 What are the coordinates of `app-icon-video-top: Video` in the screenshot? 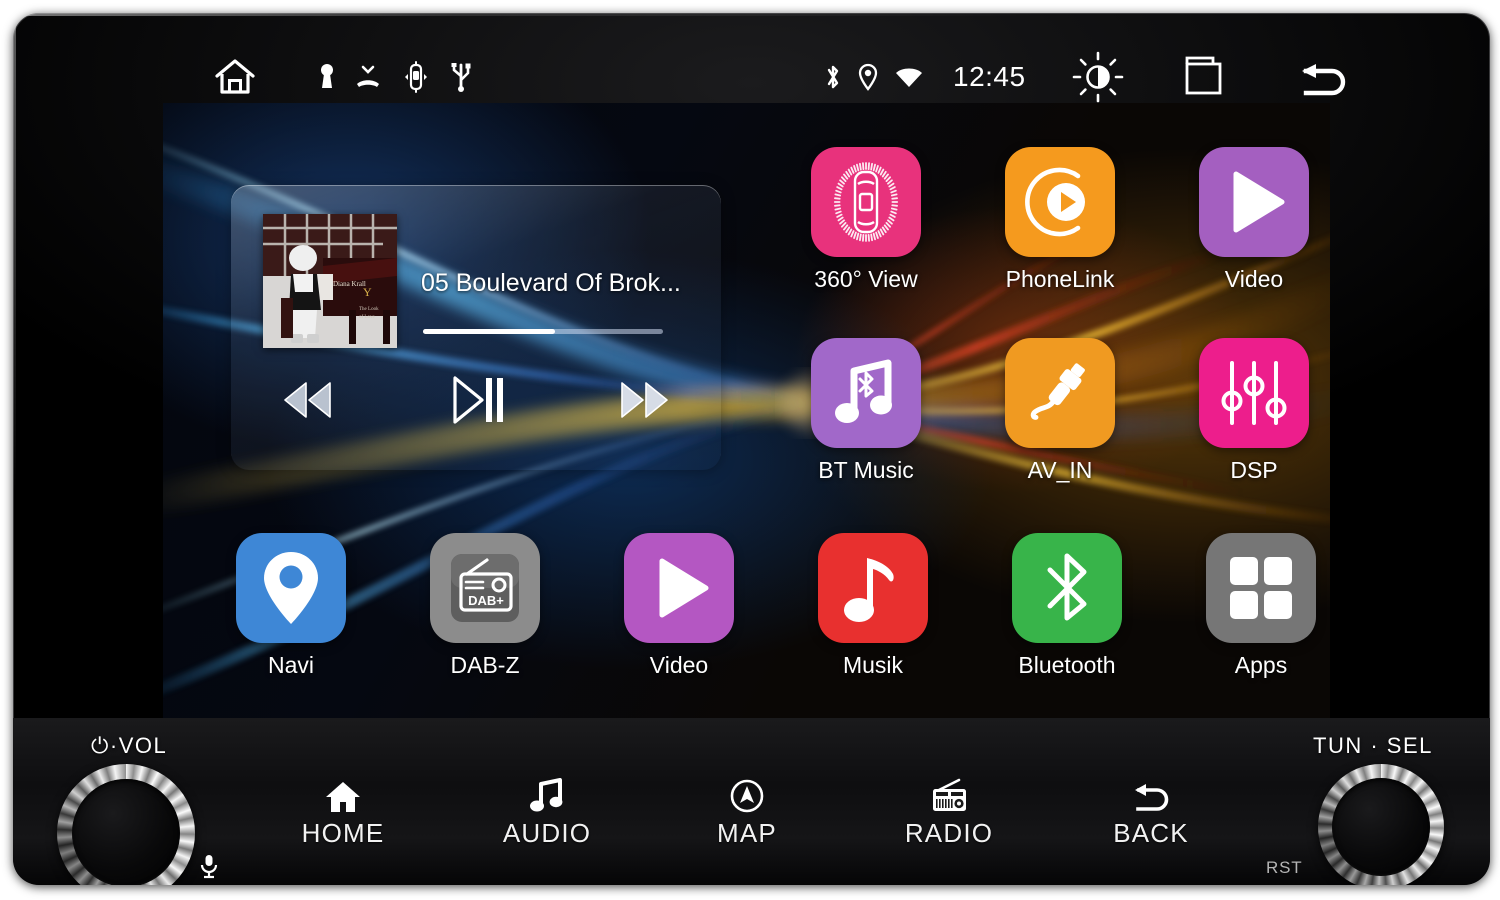 It's located at (1254, 220).